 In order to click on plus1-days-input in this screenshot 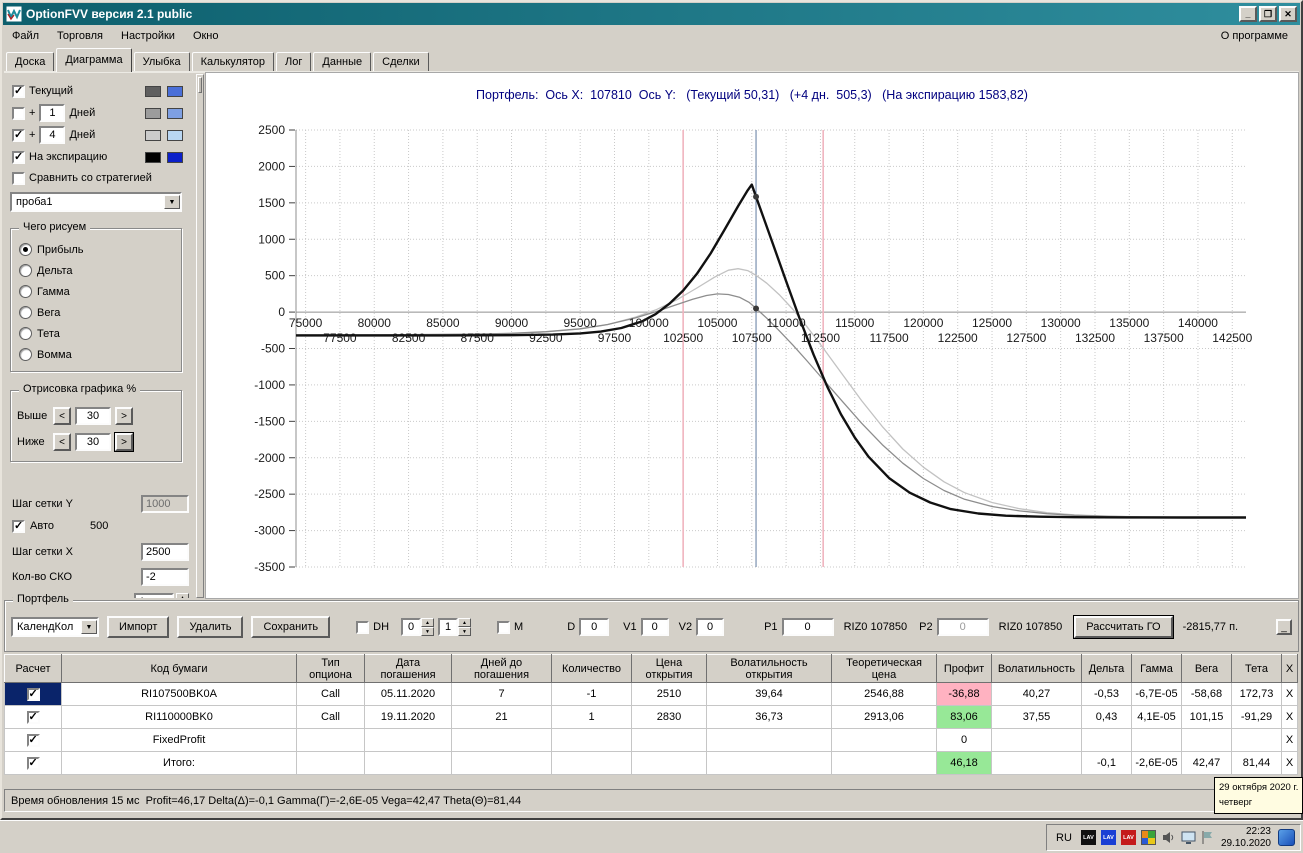, I will do `click(52, 113)`.